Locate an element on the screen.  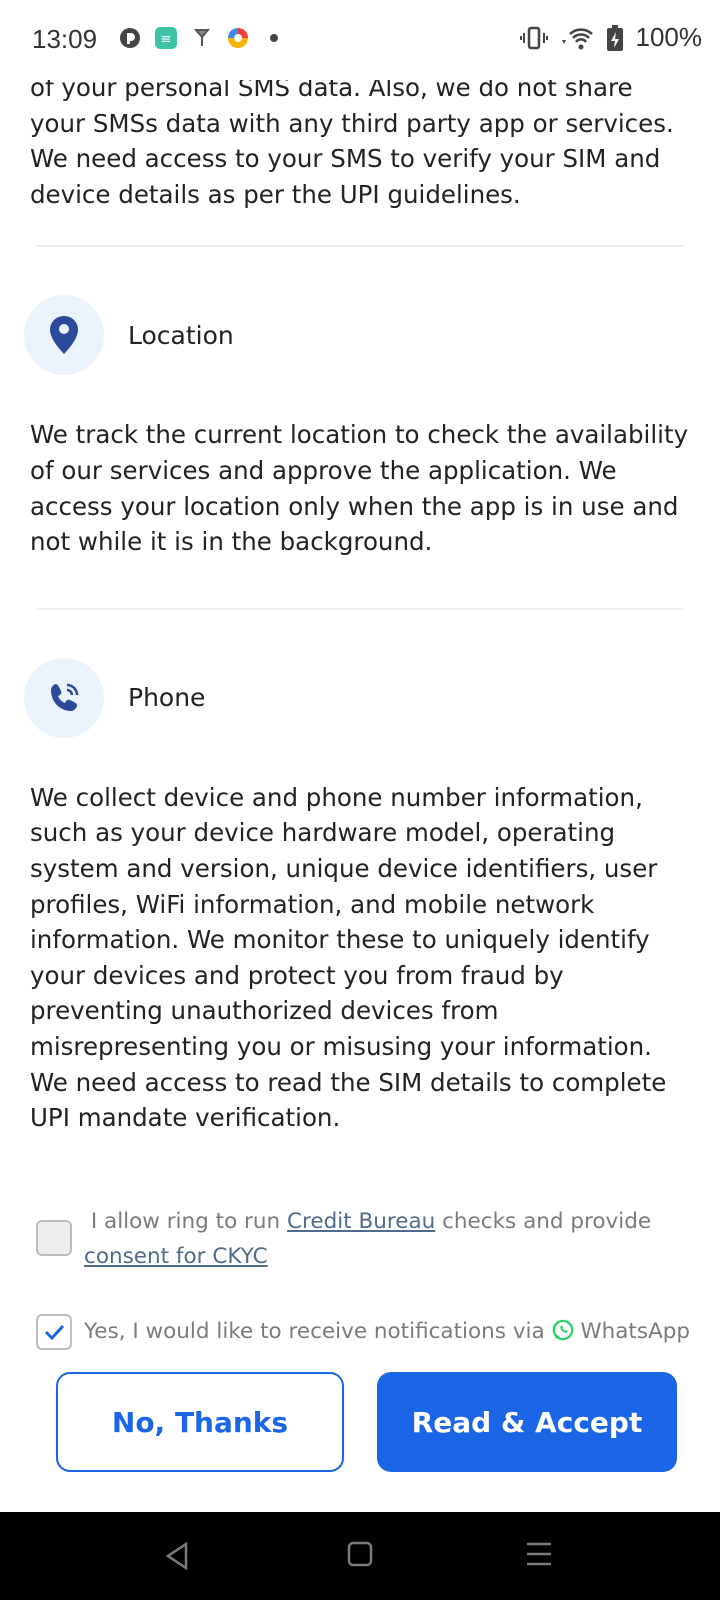
menu-icon is located at coordinates (539, 1554).